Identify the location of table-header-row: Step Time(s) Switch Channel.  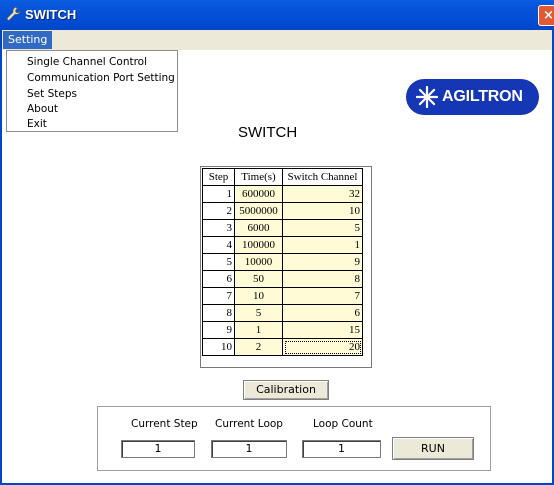
(282, 177).